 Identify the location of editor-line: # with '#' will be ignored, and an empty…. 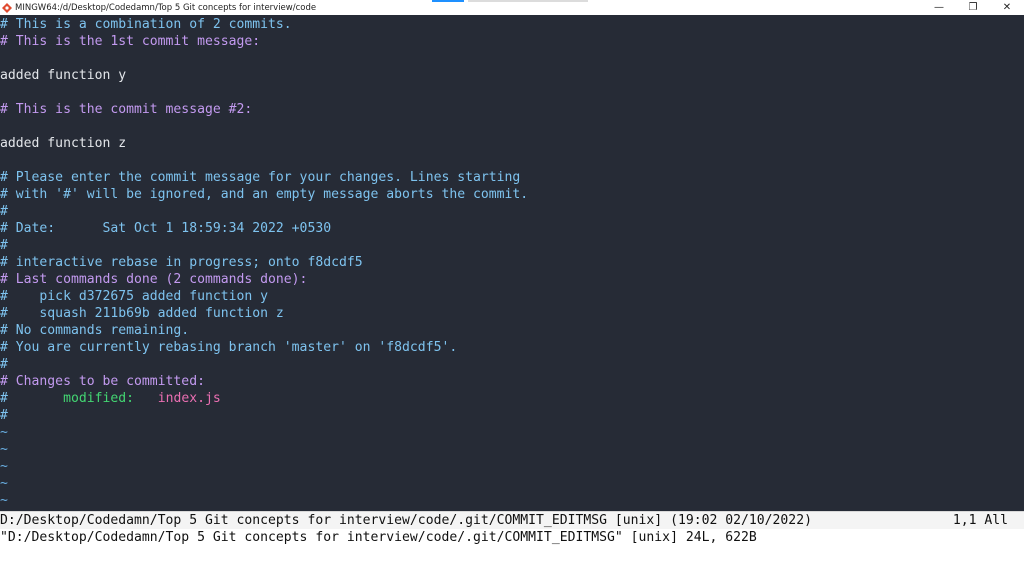
(264, 194).